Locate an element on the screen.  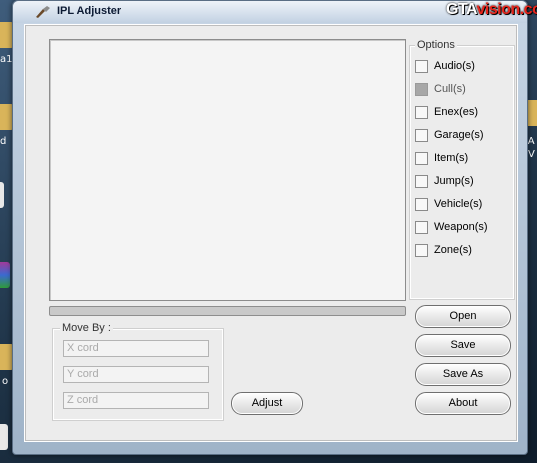
move-by-groupbox: Move By : X cord Y cord Z cord is located at coordinates (138, 371).